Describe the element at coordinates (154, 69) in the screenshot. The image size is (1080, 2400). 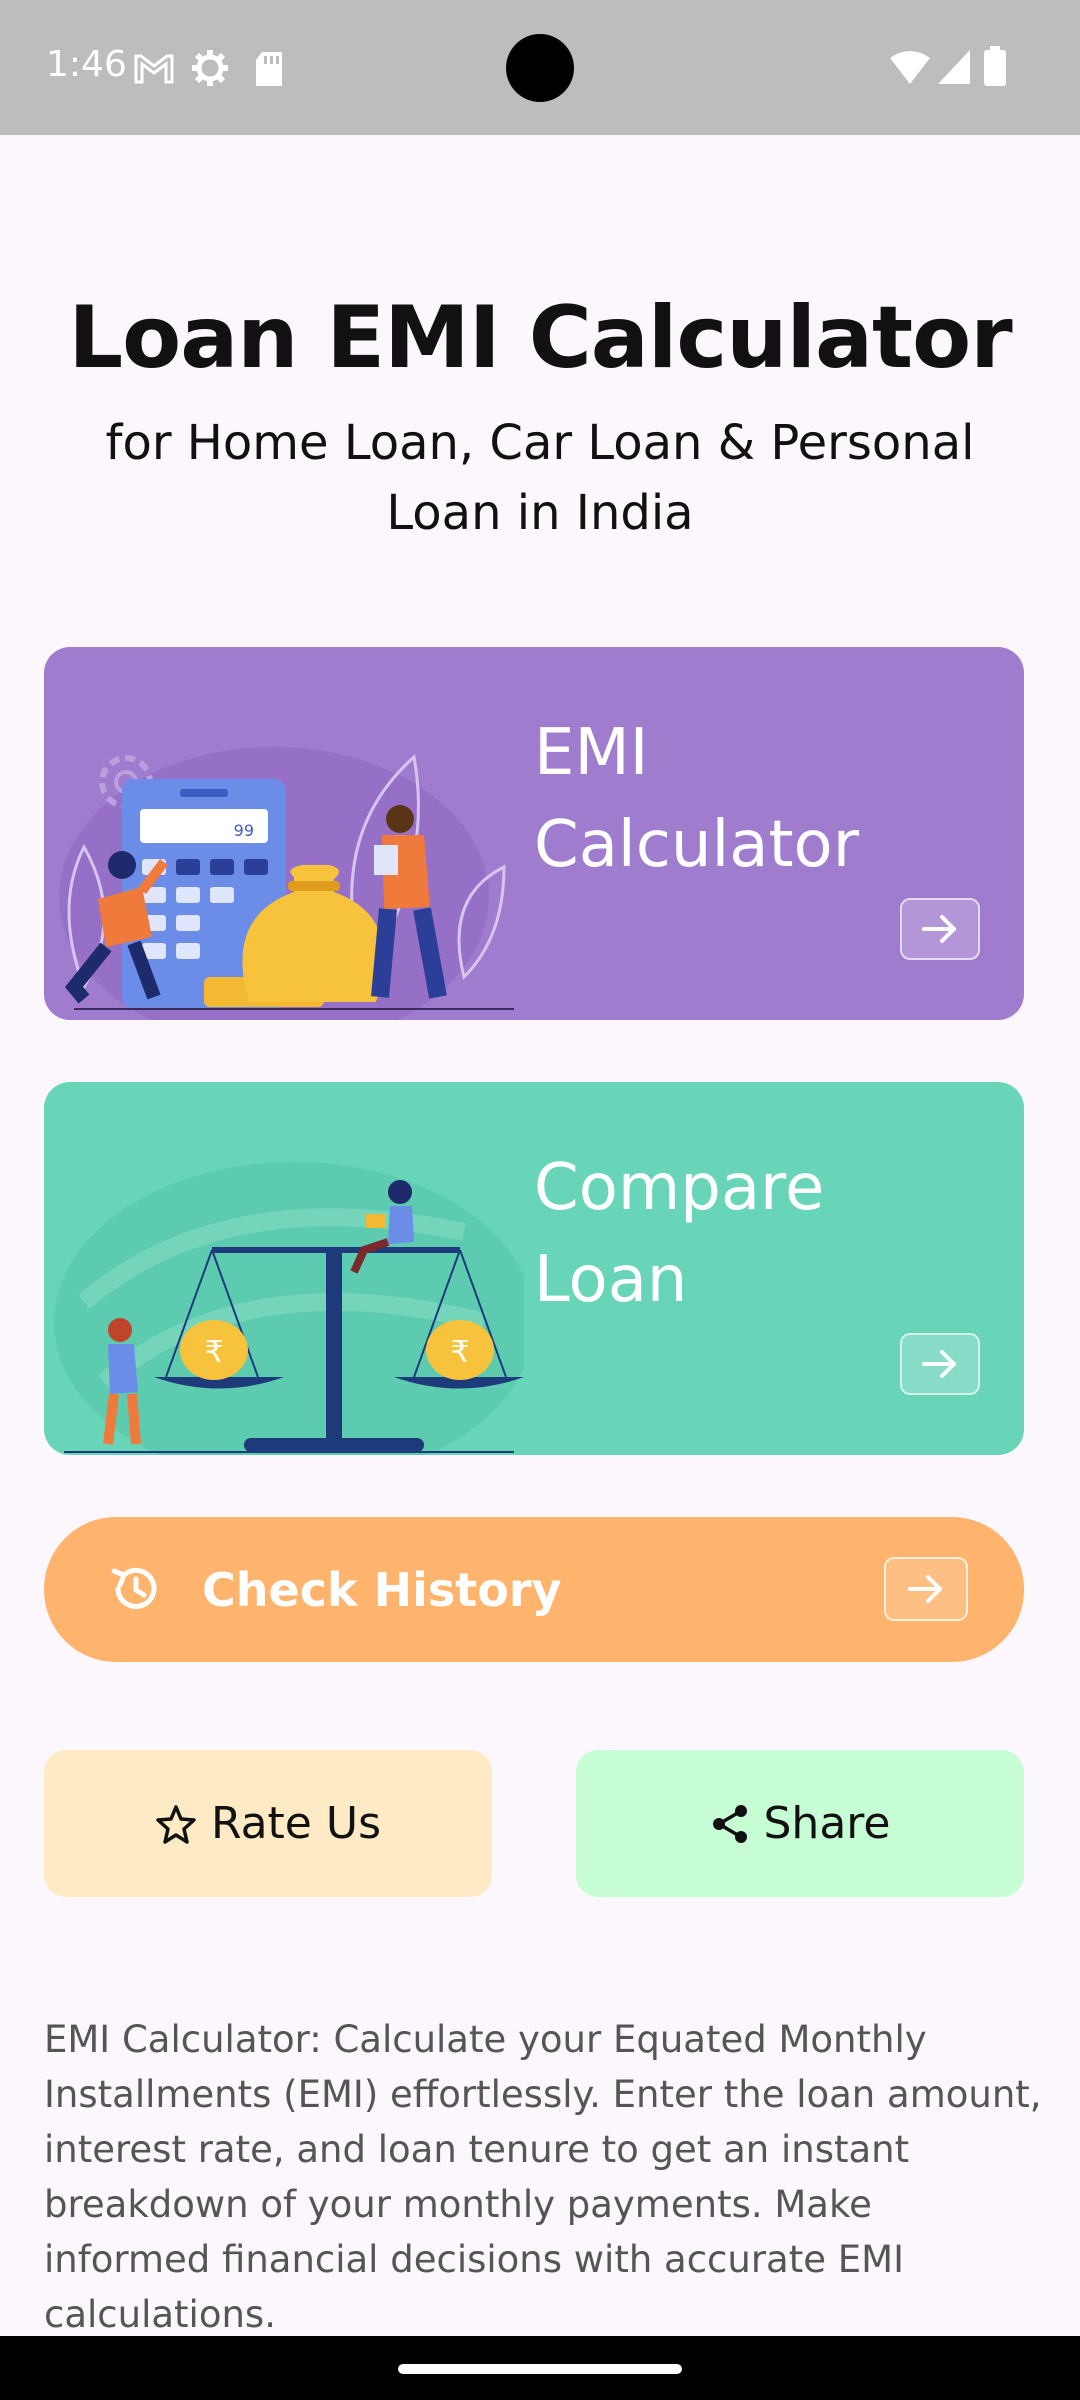
I see `gmail-icon` at that location.